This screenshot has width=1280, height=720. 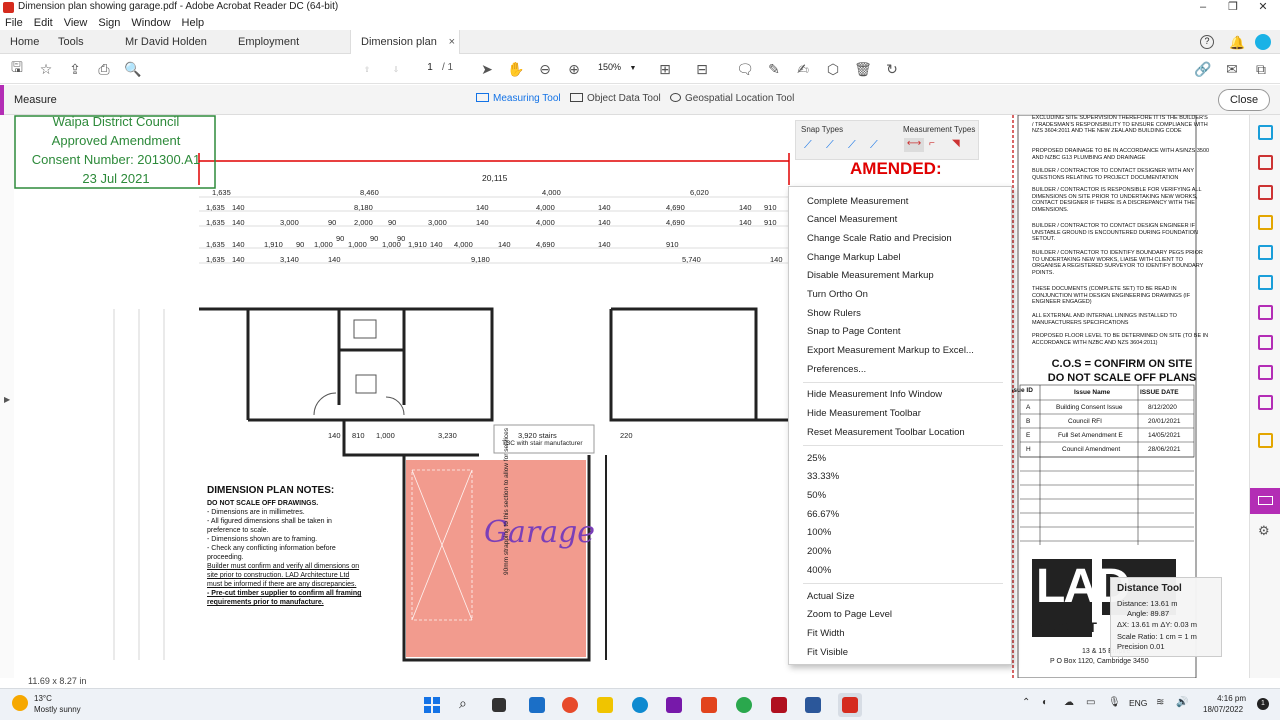 What do you see at coordinates (864, 413) in the screenshot?
I see `menu-hide-toolbar: Hide Measurement Toolbar` at bounding box center [864, 413].